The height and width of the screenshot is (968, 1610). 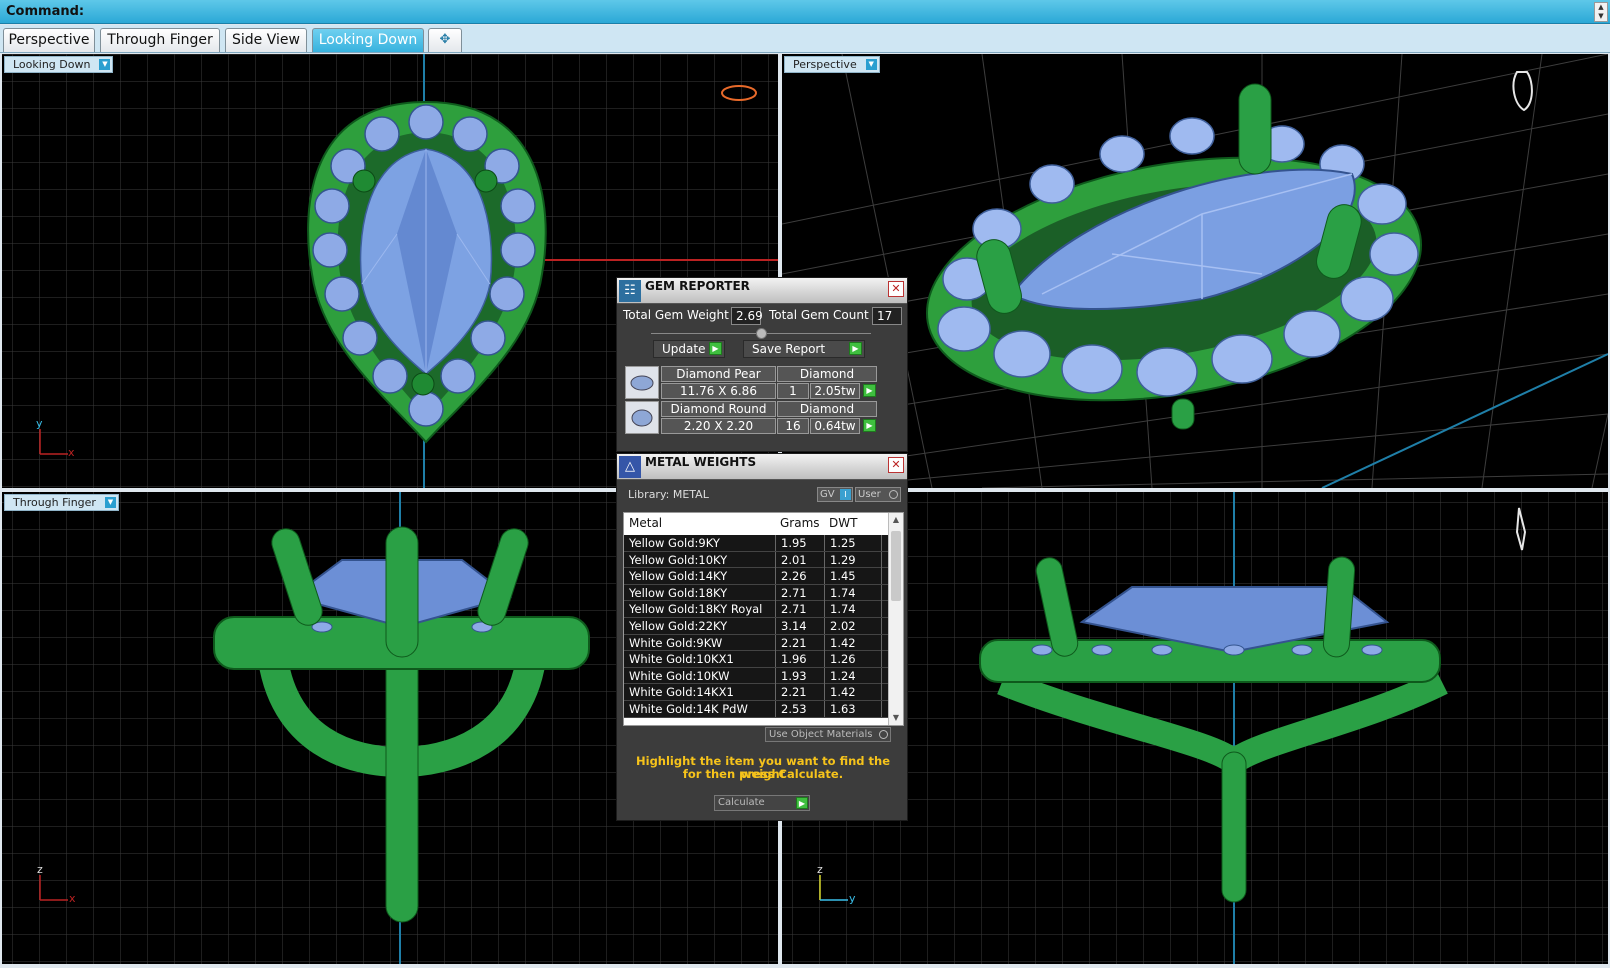 What do you see at coordinates (45, 11) in the screenshot?
I see `command-label: Command:` at bounding box center [45, 11].